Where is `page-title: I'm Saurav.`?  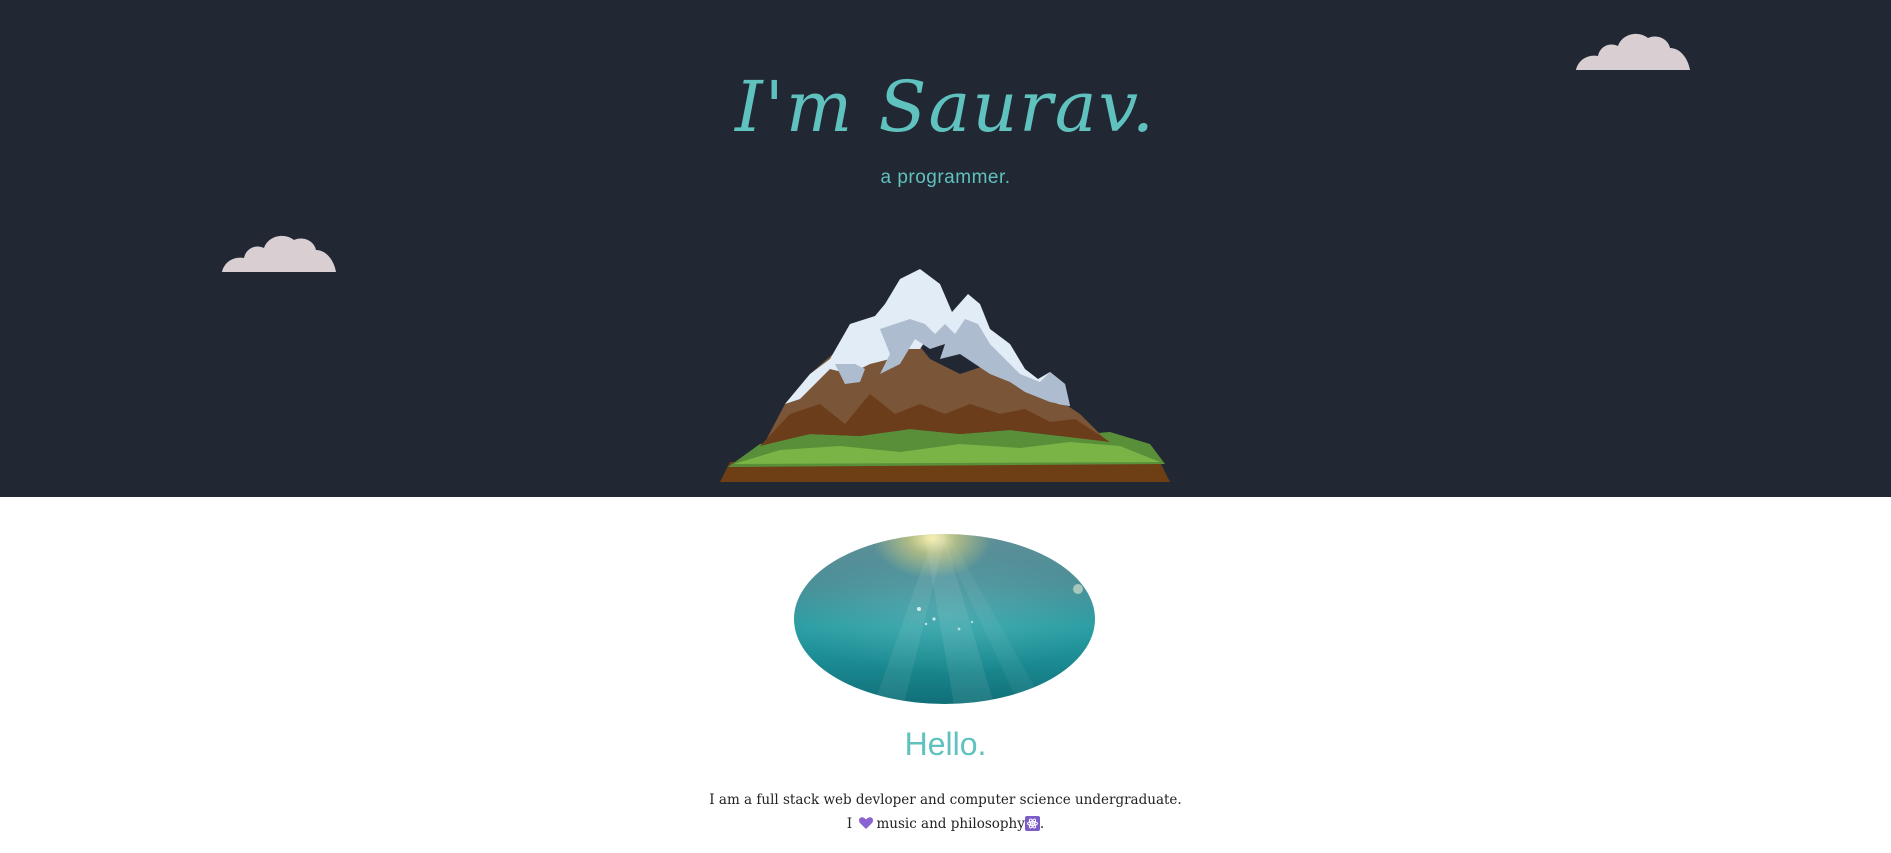
page-title: I'm Saurav. is located at coordinates (945, 107).